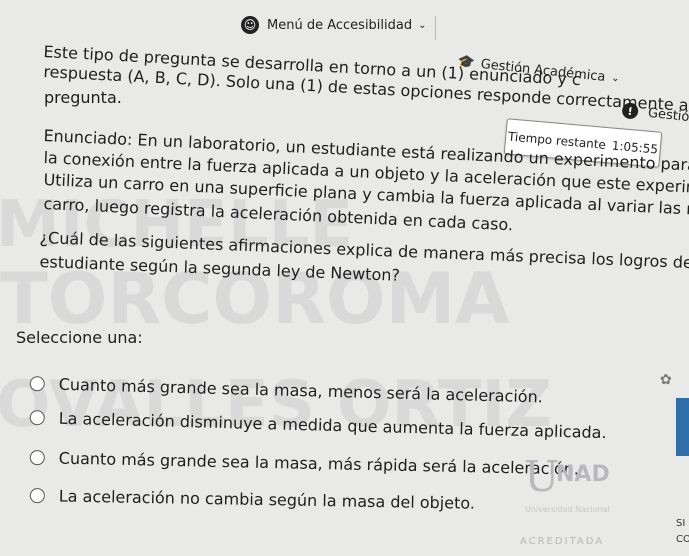 The height and width of the screenshot is (556, 689). I want to click on corner-text-2: CO, so click(682, 539).